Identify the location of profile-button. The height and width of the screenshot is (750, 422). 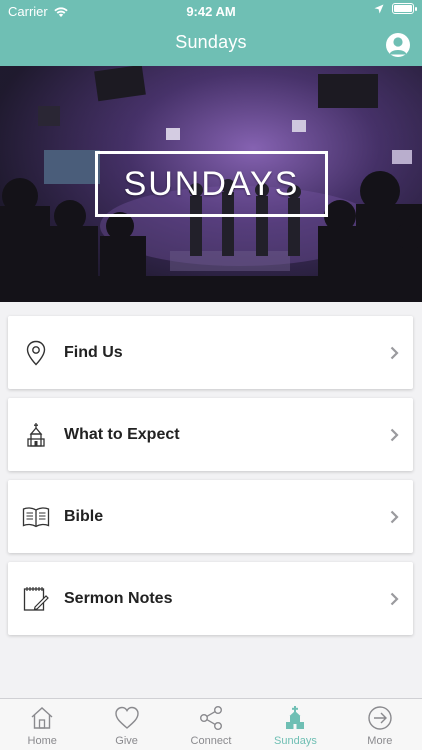
(398, 45).